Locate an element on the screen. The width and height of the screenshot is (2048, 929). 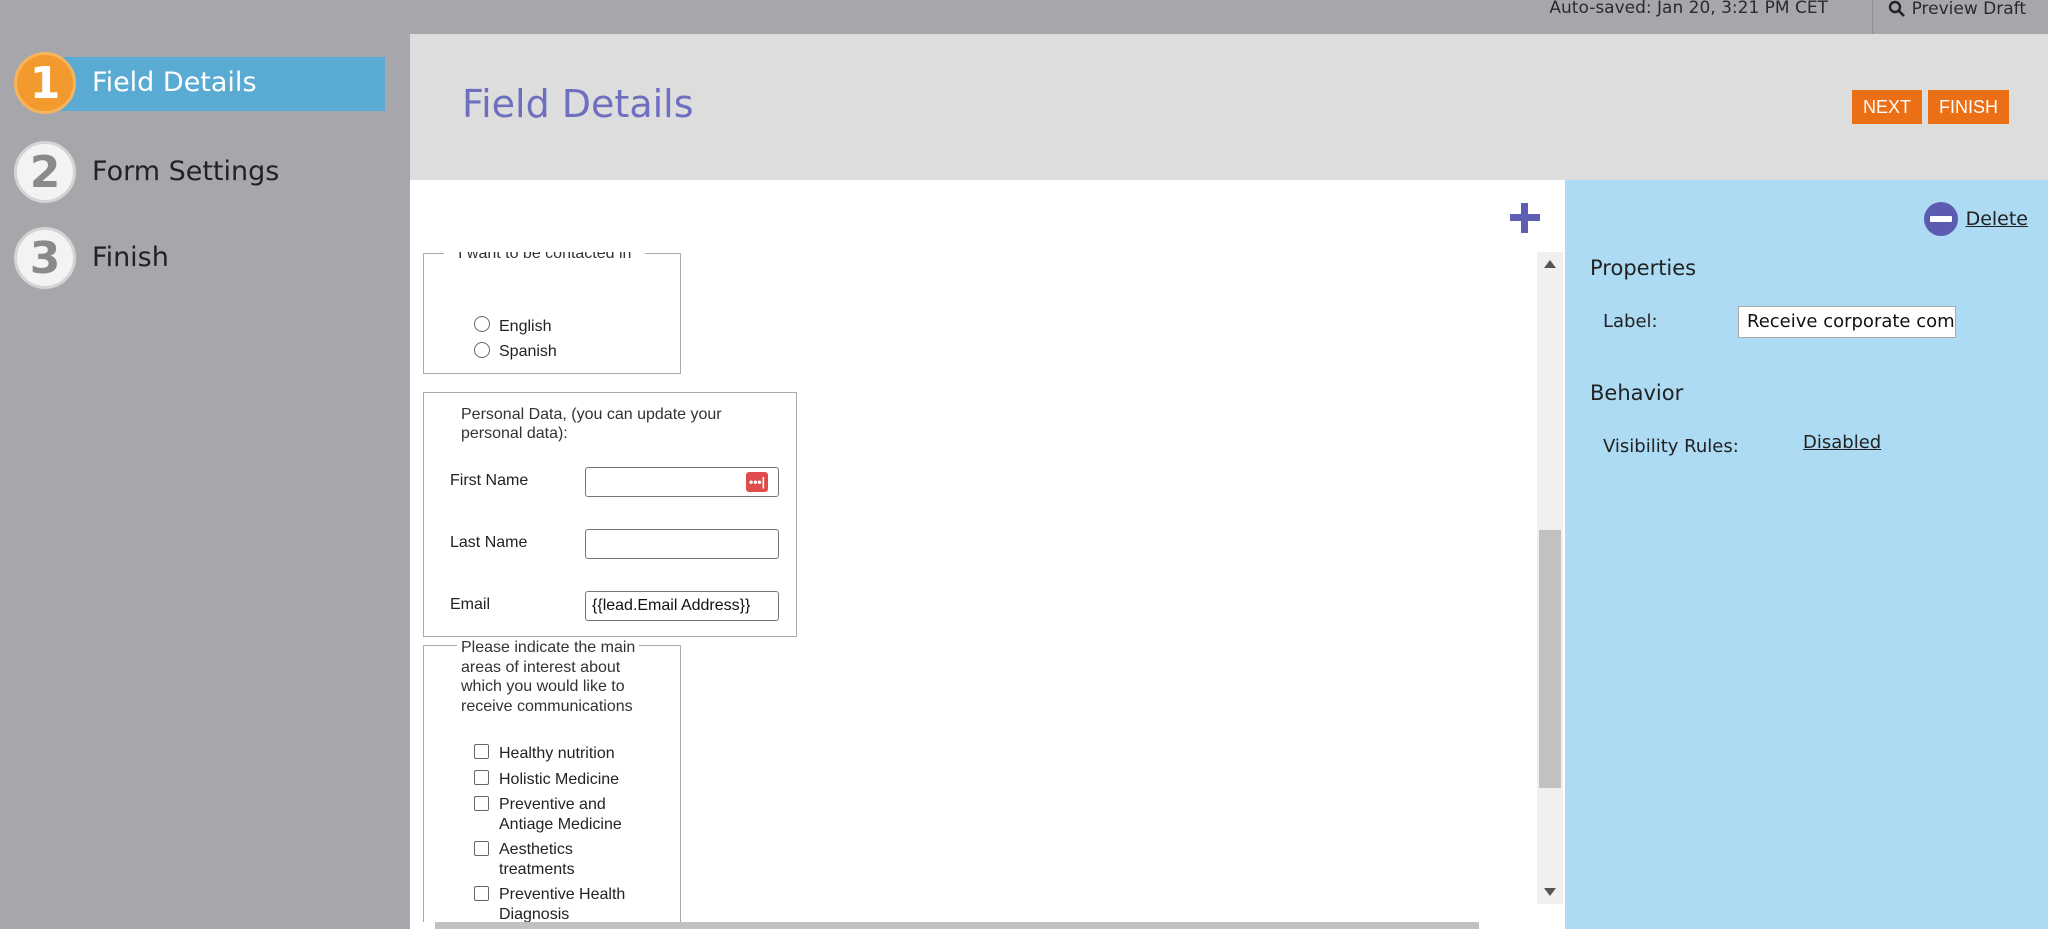
fieldset-legend: I want to be contacted in is located at coordinates (545, 257).